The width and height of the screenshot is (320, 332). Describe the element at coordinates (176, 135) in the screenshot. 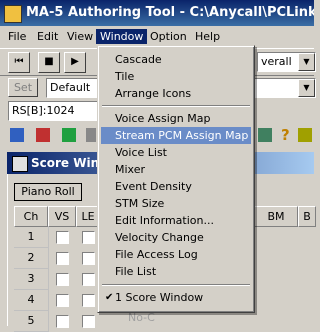

I see `menu-item-stream-pcm-assign-map: Stream PCM Assign Map` at that location.